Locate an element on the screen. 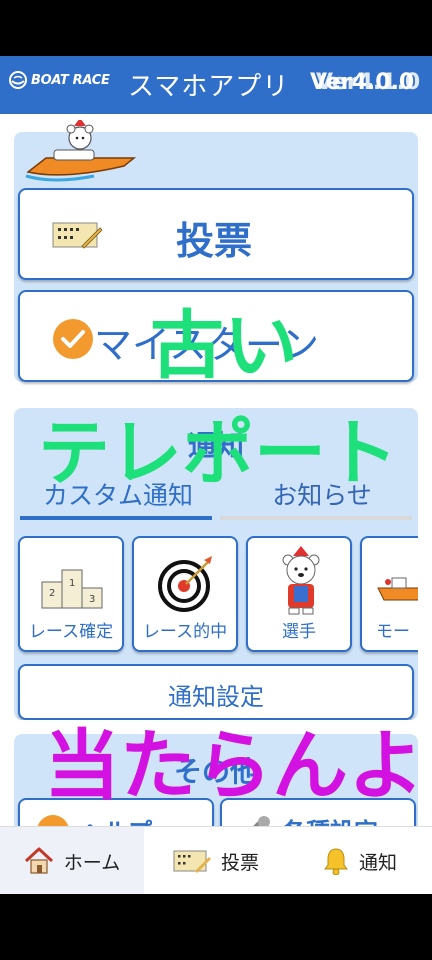 The image size is (432, 960). tabbar-vote: 投票 is located at coordinates (216, 861).